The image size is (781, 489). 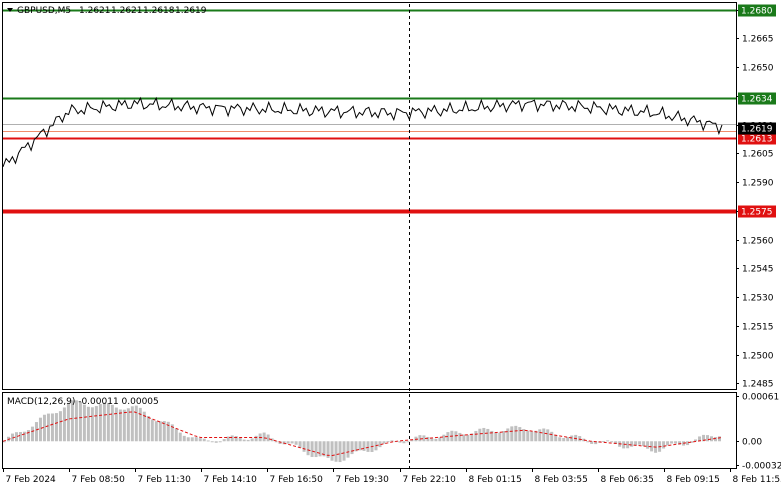 I want to click on symbol-label: GBPUSD,M5, so click(x=44, y=11).